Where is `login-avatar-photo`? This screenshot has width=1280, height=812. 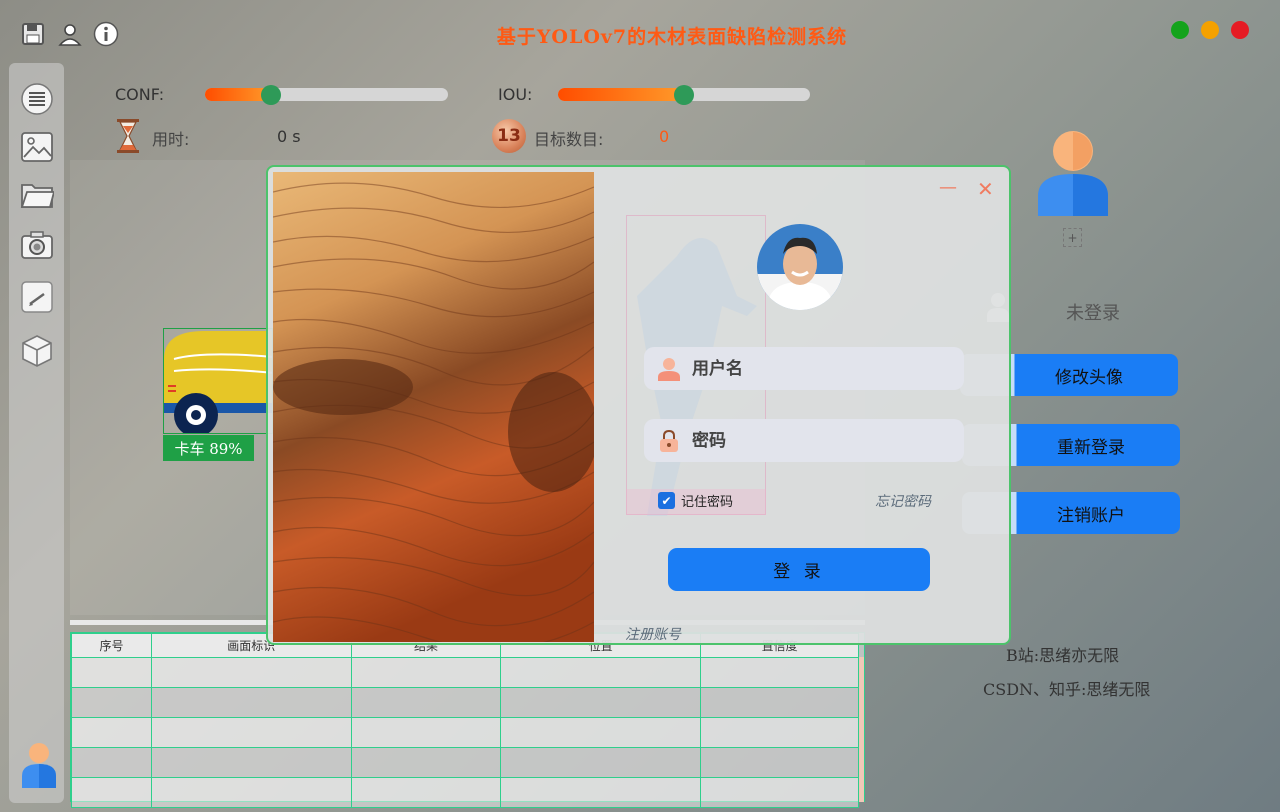
login-avatar-photo is located at coordinates (800, 267).